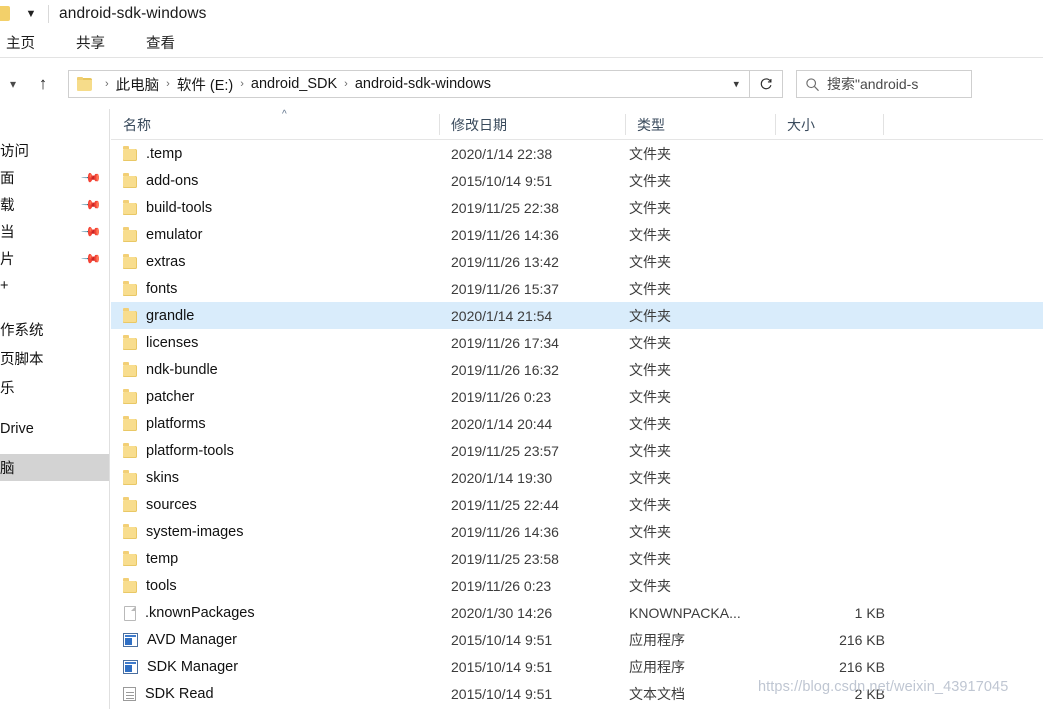 The height and width of the screenshot is (709, 1043). What do you see at coordinates (577, 288) in the screenshot?
I see `table-row: fonts 2019/11/26 15:37 文件夹` at bounding box center [577, 288].